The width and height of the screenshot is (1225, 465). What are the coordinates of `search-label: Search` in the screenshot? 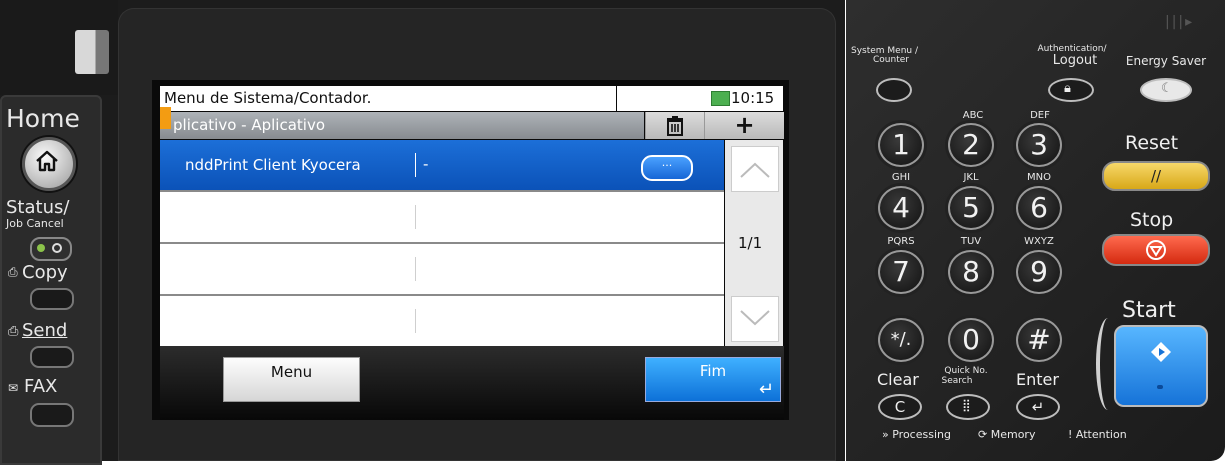 It's located at (957, 381).